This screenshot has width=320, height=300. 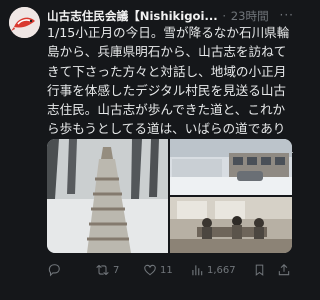 I want to click on repost-icon, so click(x=102, y=270).